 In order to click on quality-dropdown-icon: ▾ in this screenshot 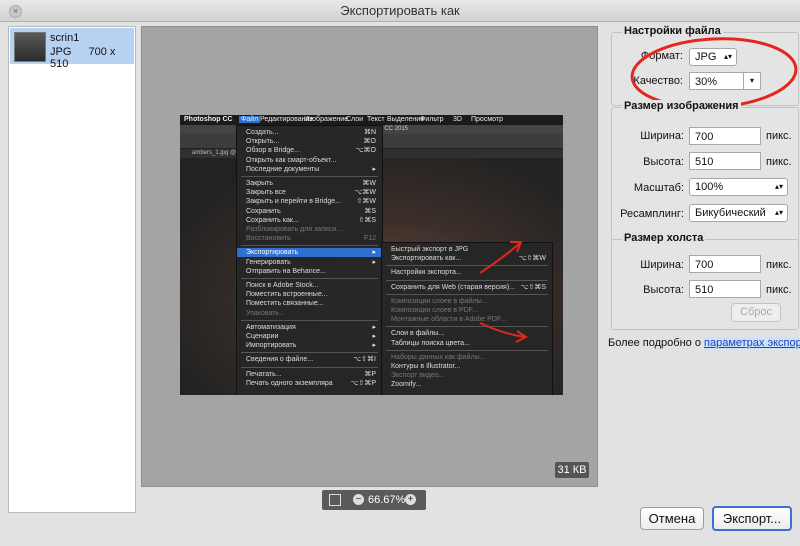, I will do `click(751, 81)`.